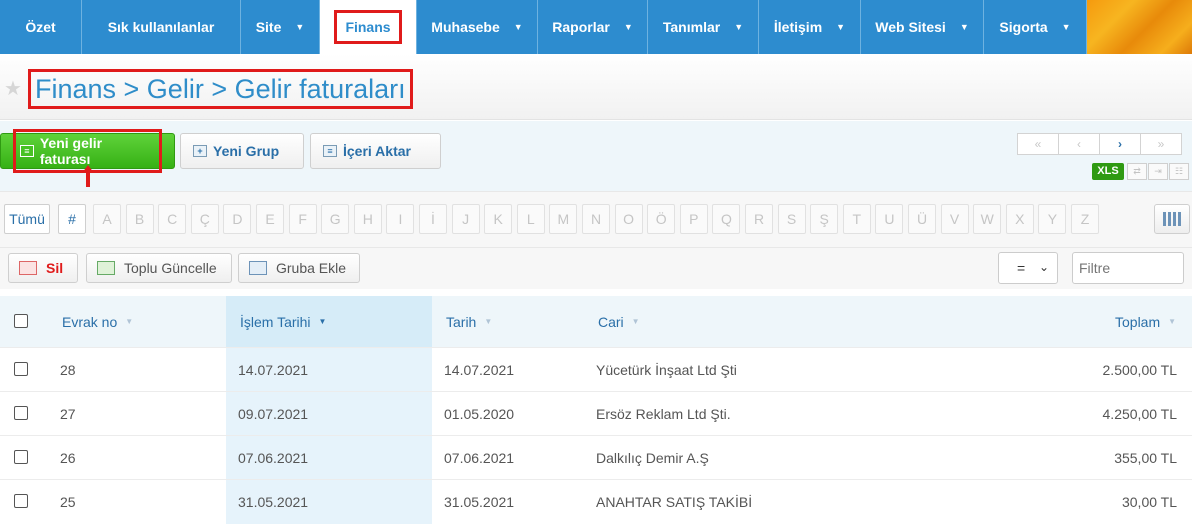  What do you see at coordinates (1172, 219) in the screenshot?
I see `columns-icon` at bounding box center [1172, 219].